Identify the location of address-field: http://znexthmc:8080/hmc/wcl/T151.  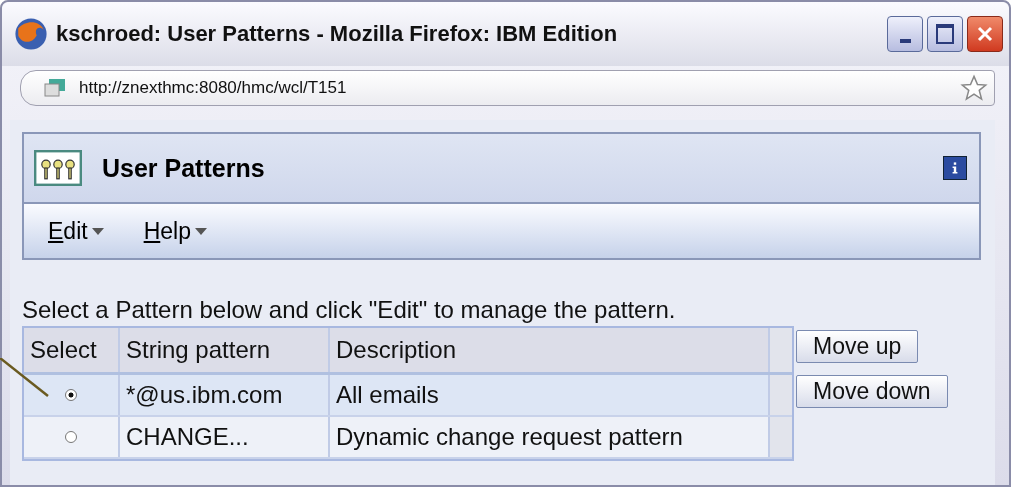
(507, 88).